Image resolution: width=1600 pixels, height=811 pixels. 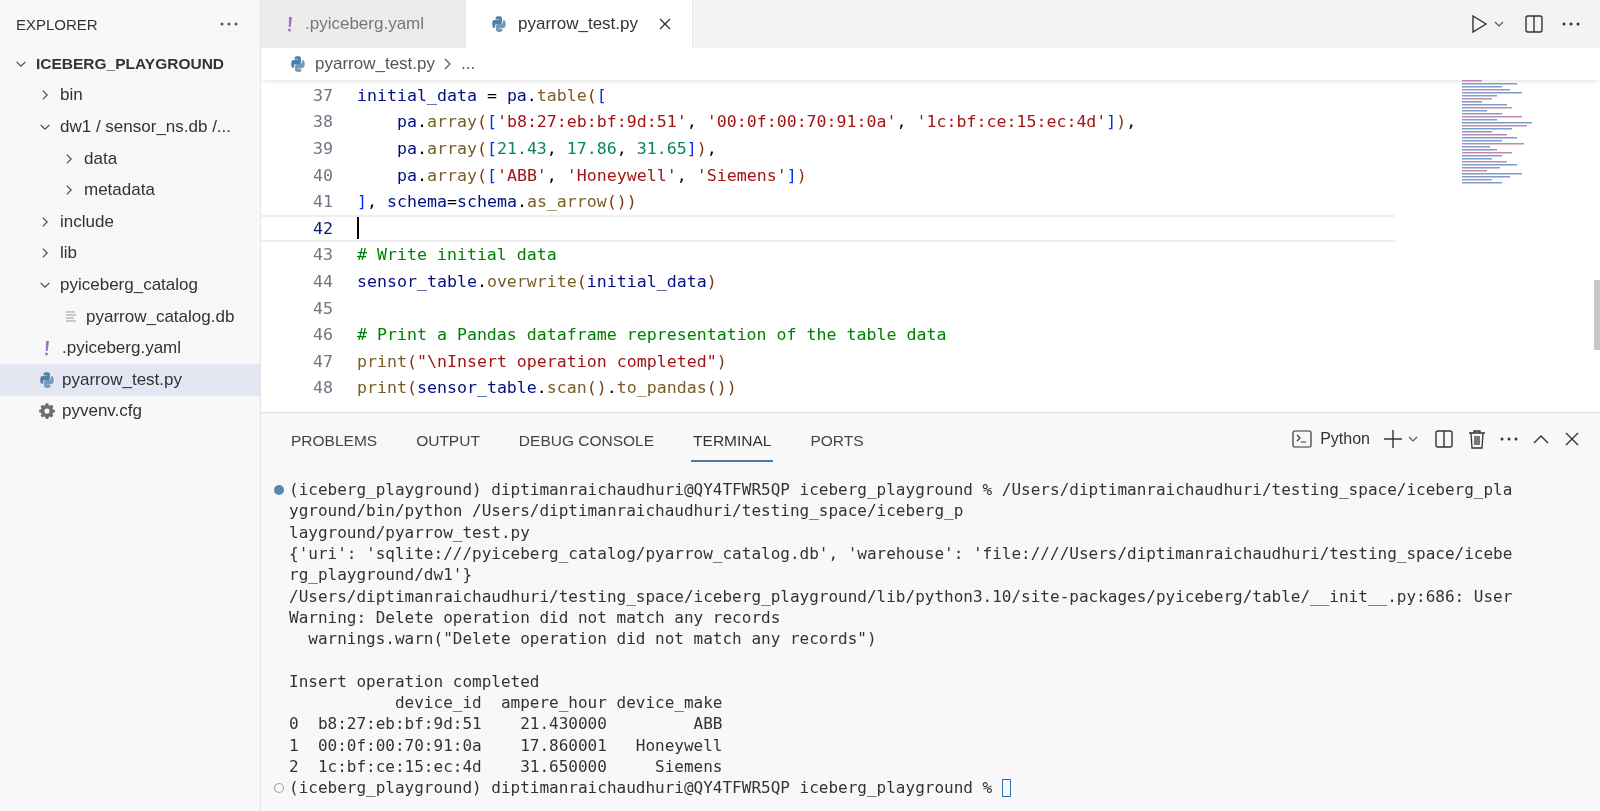 I want to click on terminal-line: device_id ampere_hour device_make, so click(x=558, y=703).